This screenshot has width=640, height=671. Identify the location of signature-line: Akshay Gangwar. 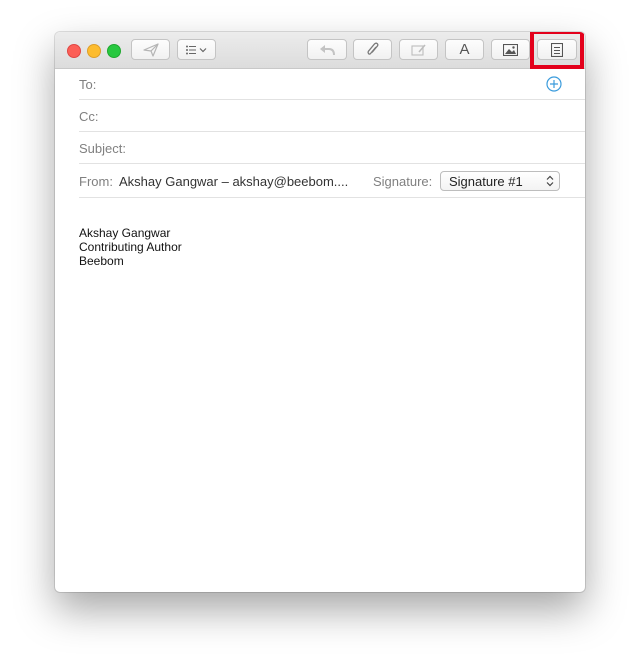
(125, 233).